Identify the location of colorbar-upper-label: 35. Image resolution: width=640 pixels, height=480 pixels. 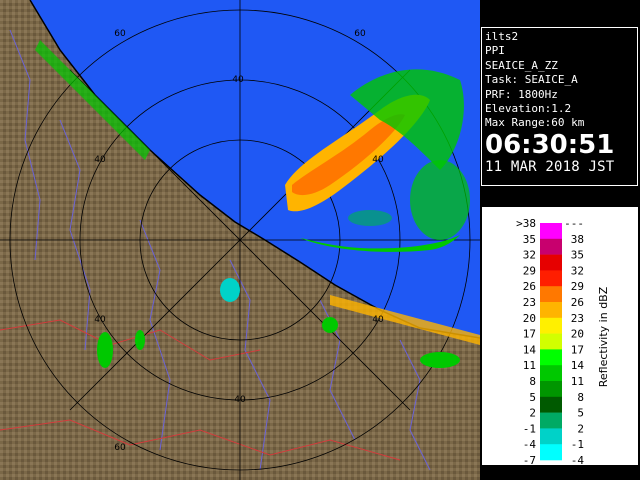
(577, 255).